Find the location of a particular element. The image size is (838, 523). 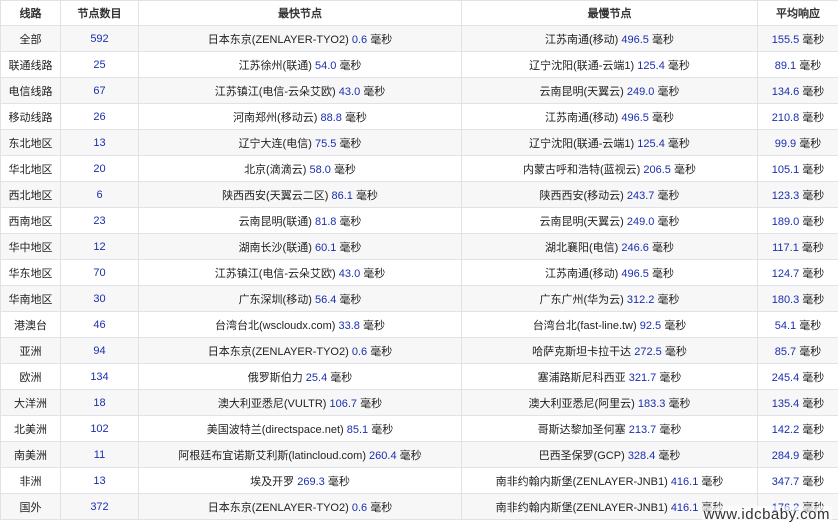

fastest-node-cell: 江苏镇江(电信-云朵艾欧) 43.0 毫秒 is located at coordinates (300, 90).